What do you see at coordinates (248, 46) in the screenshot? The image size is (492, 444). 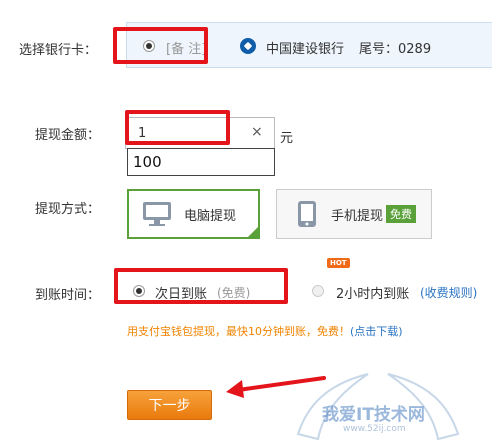 I see `ccb-bank-logo-icon` at bounding box center [248, 46].